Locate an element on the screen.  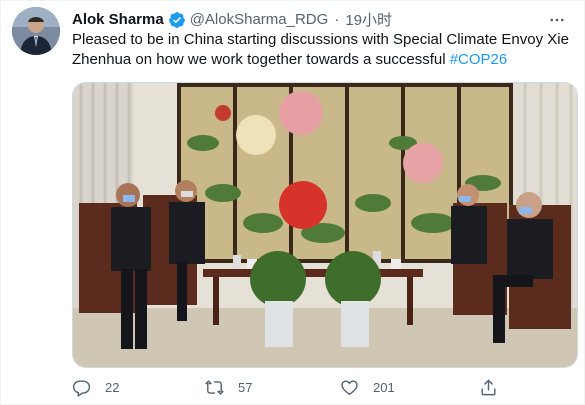
tweet-header: Alok Sharma @AlokSharma_RDG · 19小时 is located at coordinates (232, 19).